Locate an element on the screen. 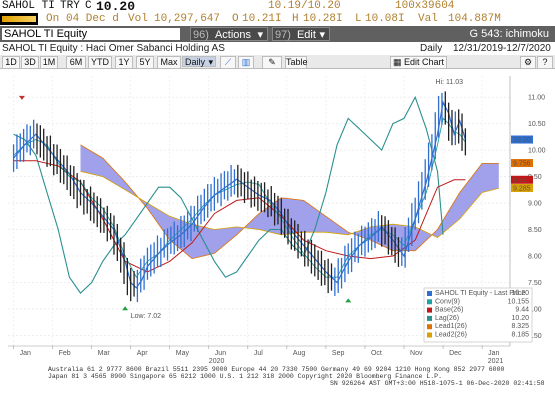 The image size is (555, 400). range-5y-button: 5Y is located at coordinates (145, 62).